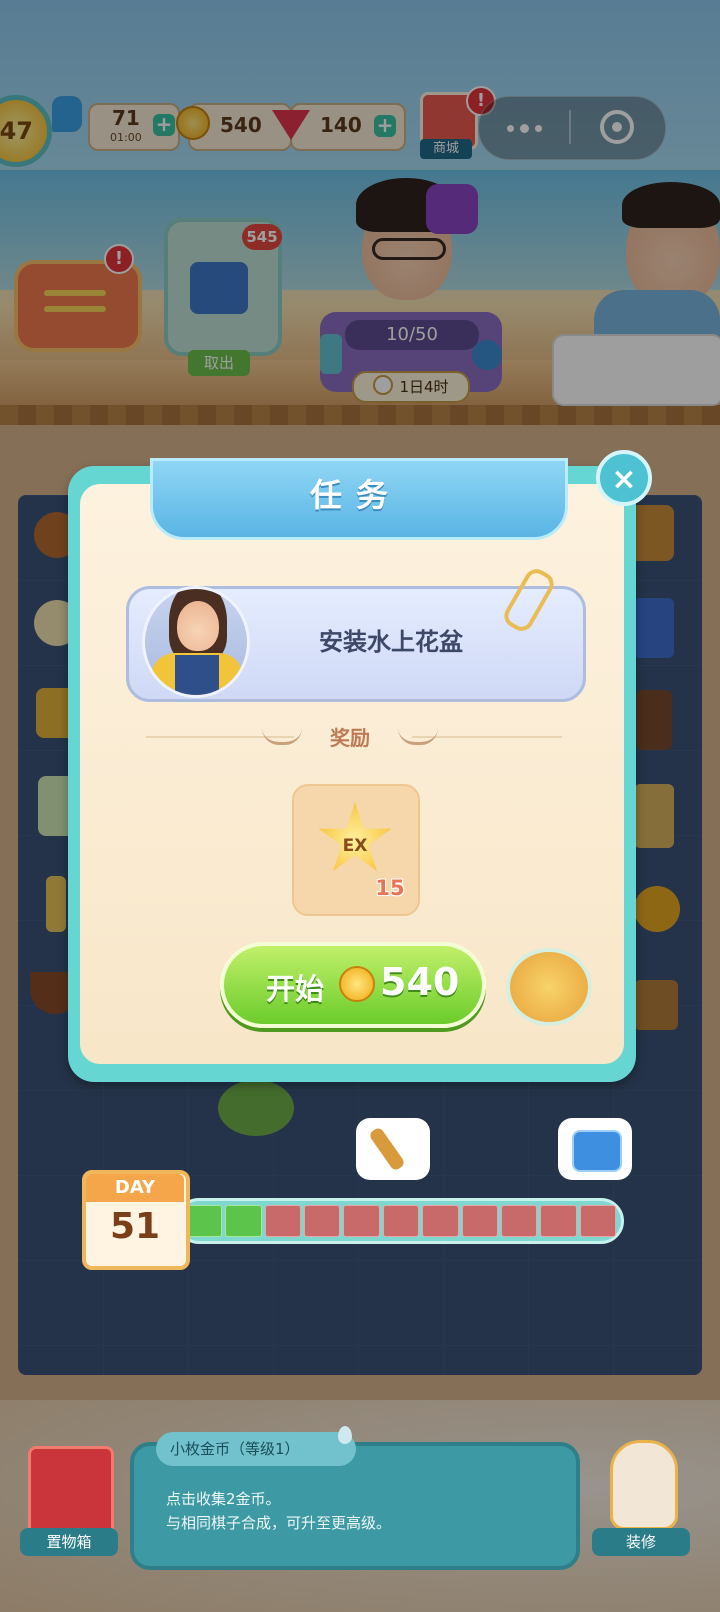 This screenshot has height=1612, width=720. Describe the element at coordinates (197, 675) in the screenshot. I see `task-giver-apron` at that location.